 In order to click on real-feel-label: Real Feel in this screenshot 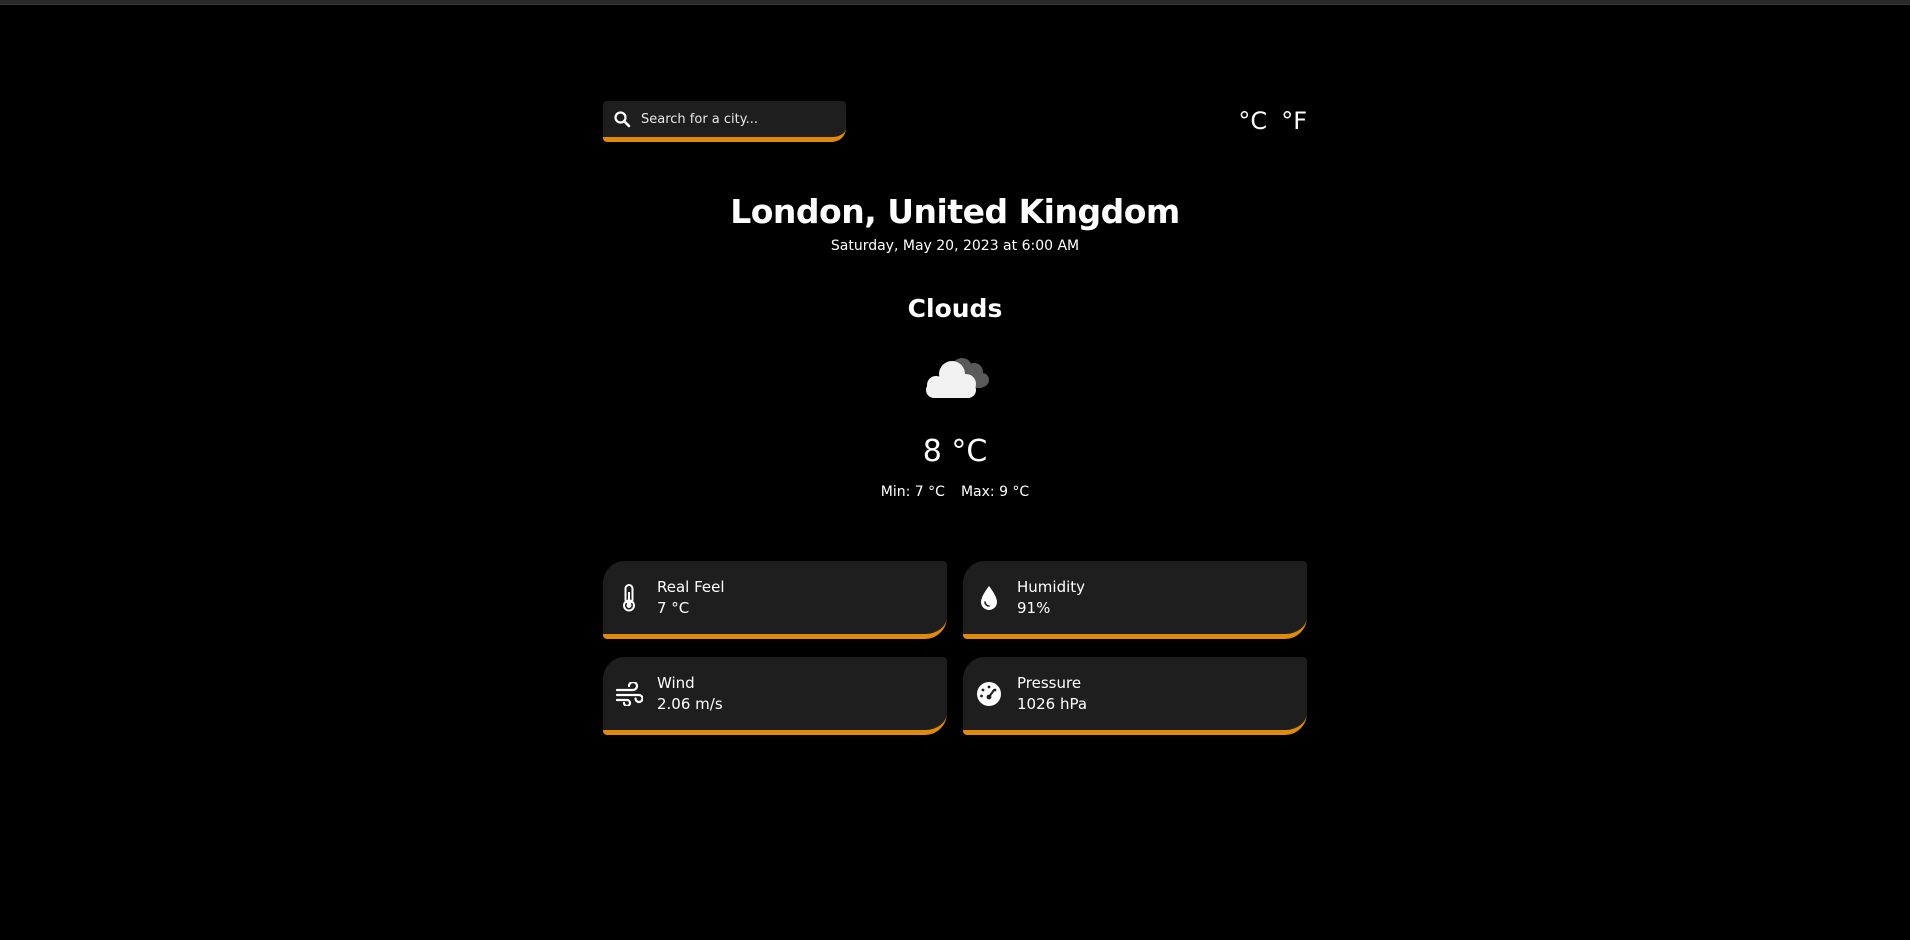, I will do `click(691, 587)`.